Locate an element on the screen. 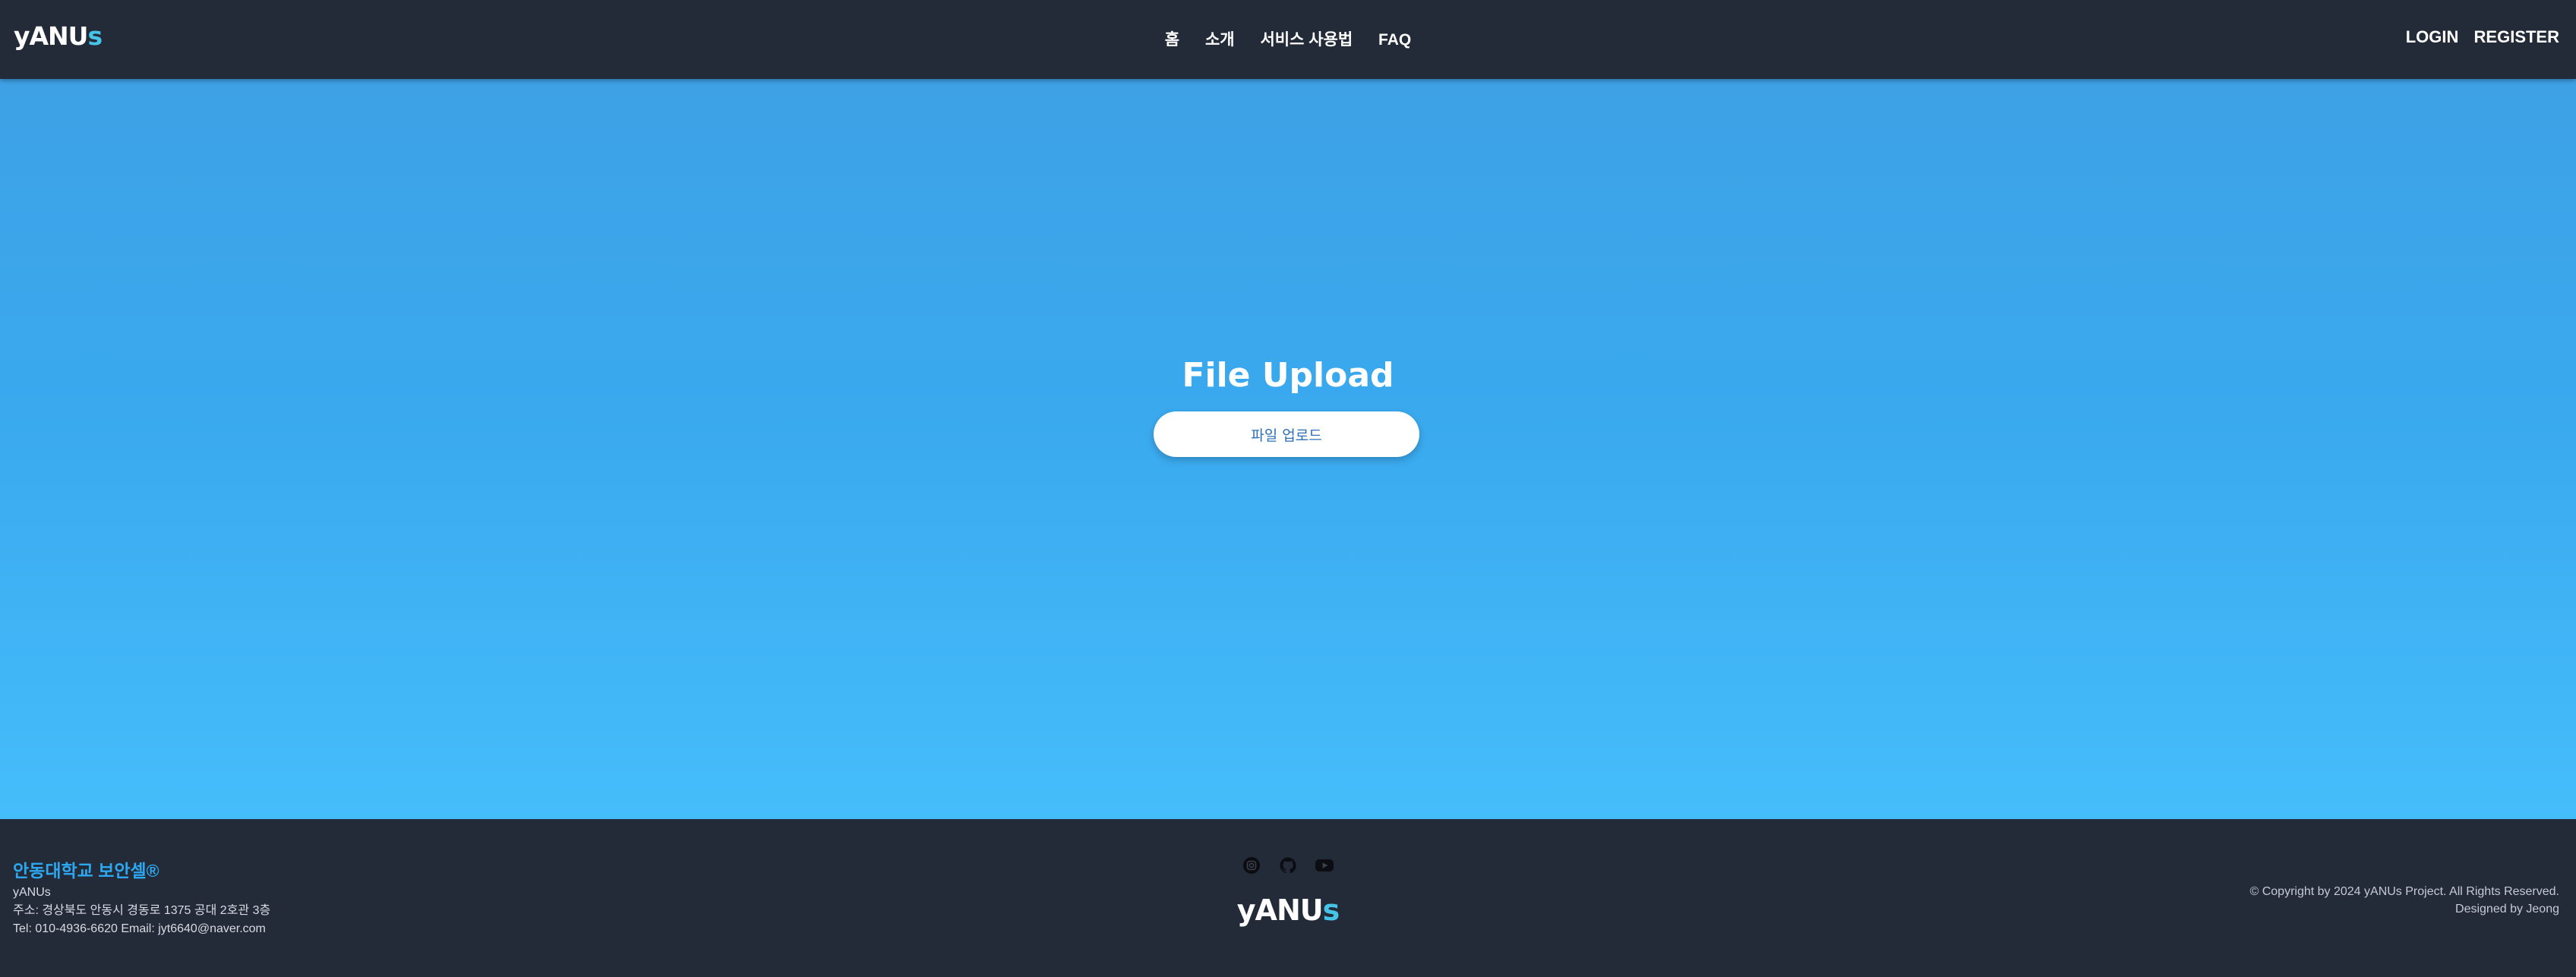 This screenshot has height=977, width=2576. page-title: File Upload is located at coordinates (1288, 375).